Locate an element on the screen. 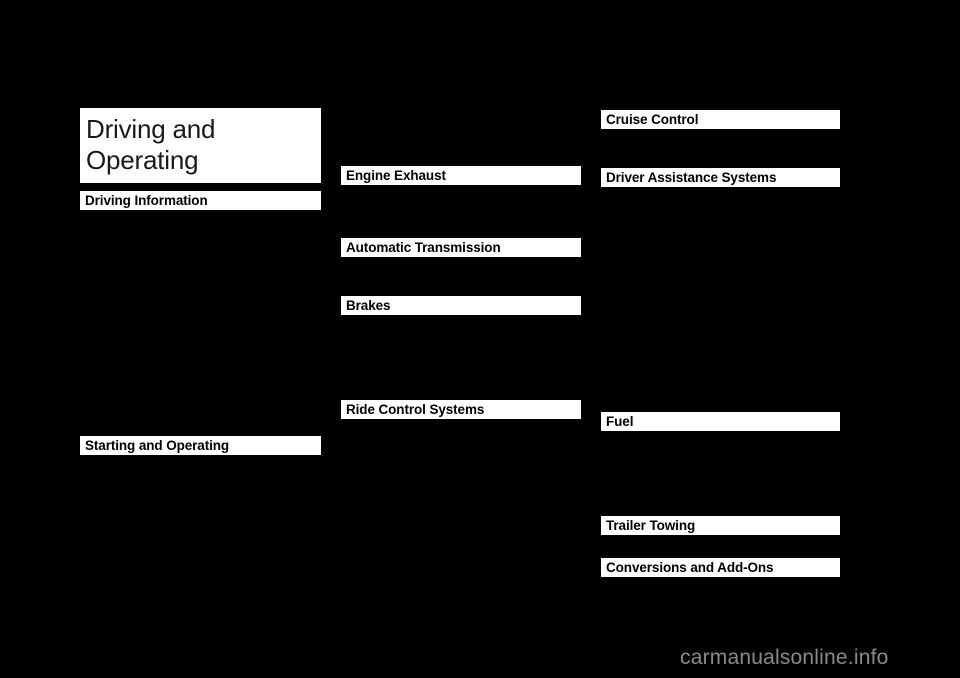  column-left: Driving and Operating is located at coordinates (200, 145).